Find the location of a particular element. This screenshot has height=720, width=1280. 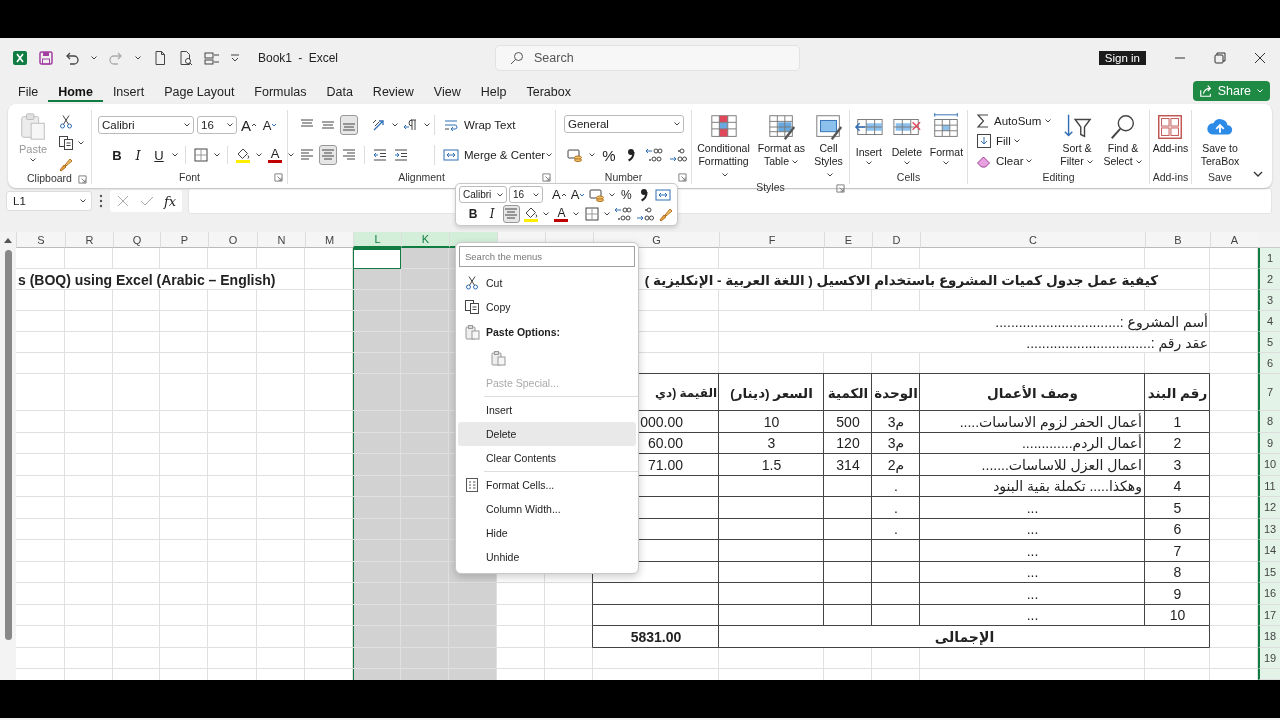

menu-item: Hide is located at coordinates (547, 533).